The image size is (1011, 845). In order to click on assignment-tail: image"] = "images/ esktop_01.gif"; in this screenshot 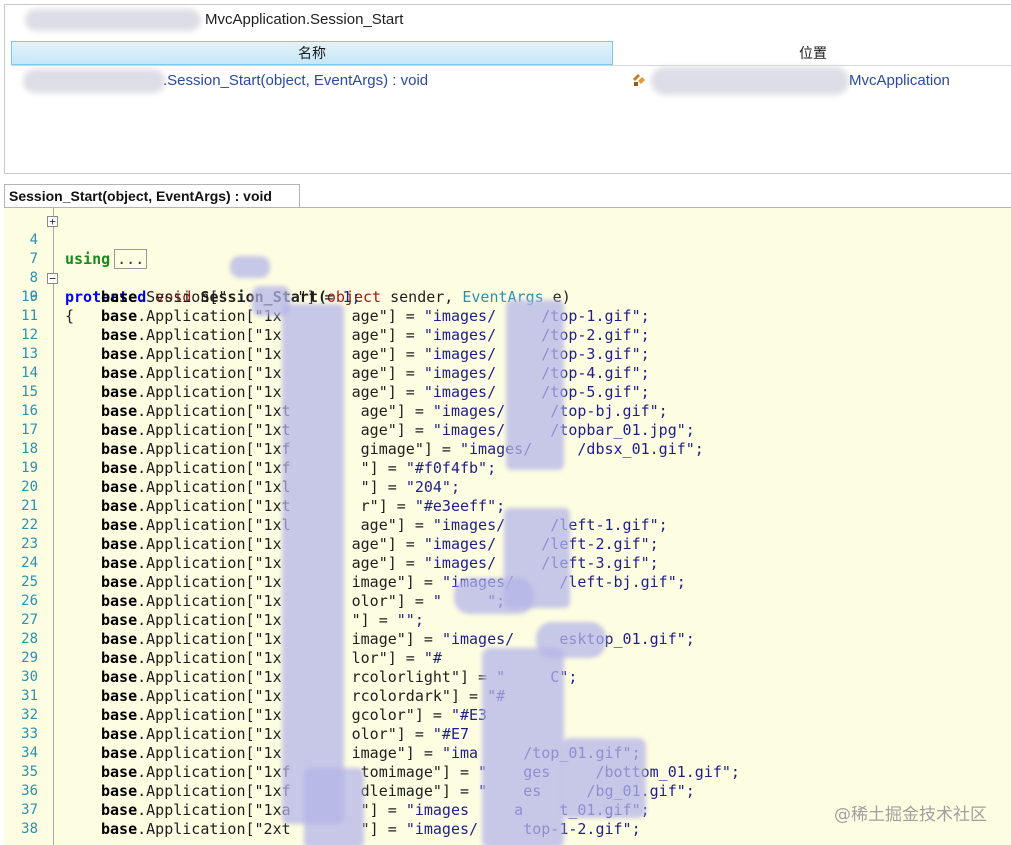, I will do `click(523, 639)`.